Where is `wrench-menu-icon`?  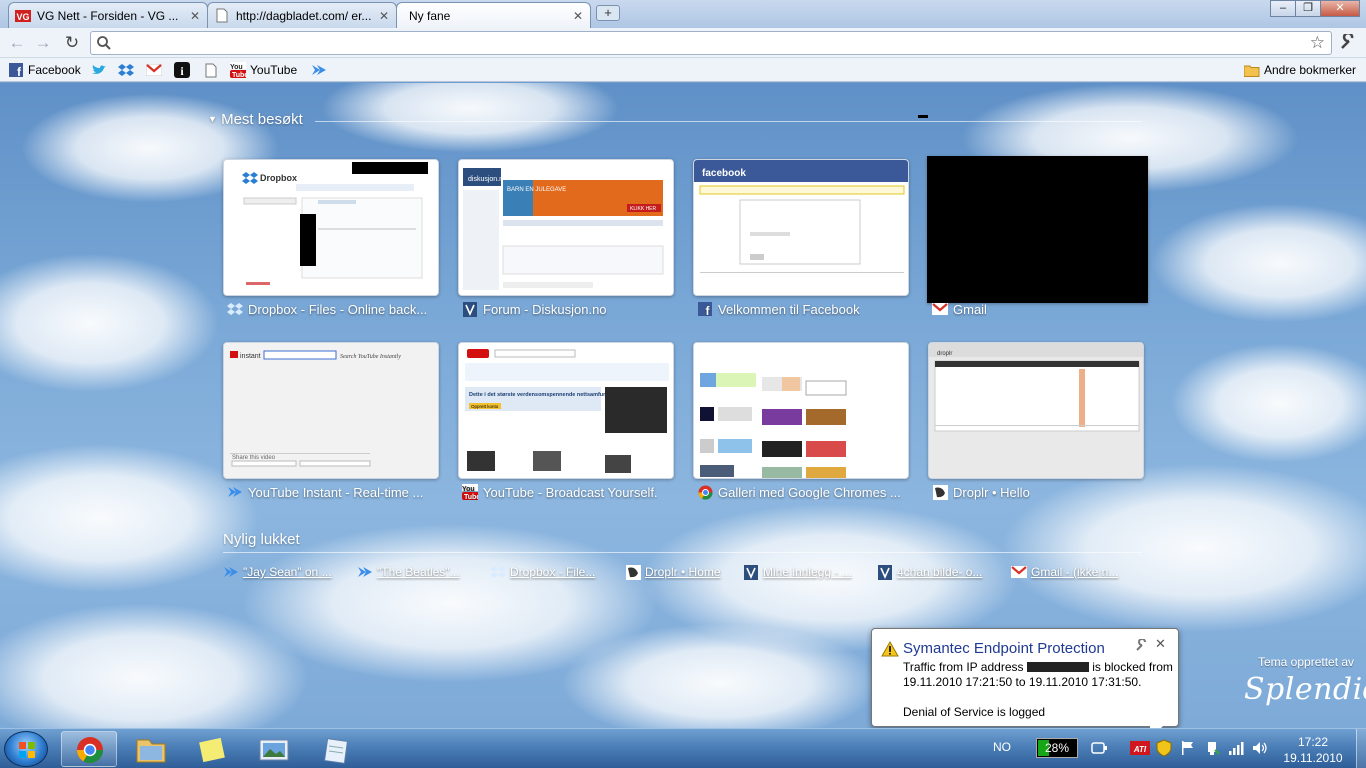
wrench-menu-icon is located at coordinates (1348, 43).